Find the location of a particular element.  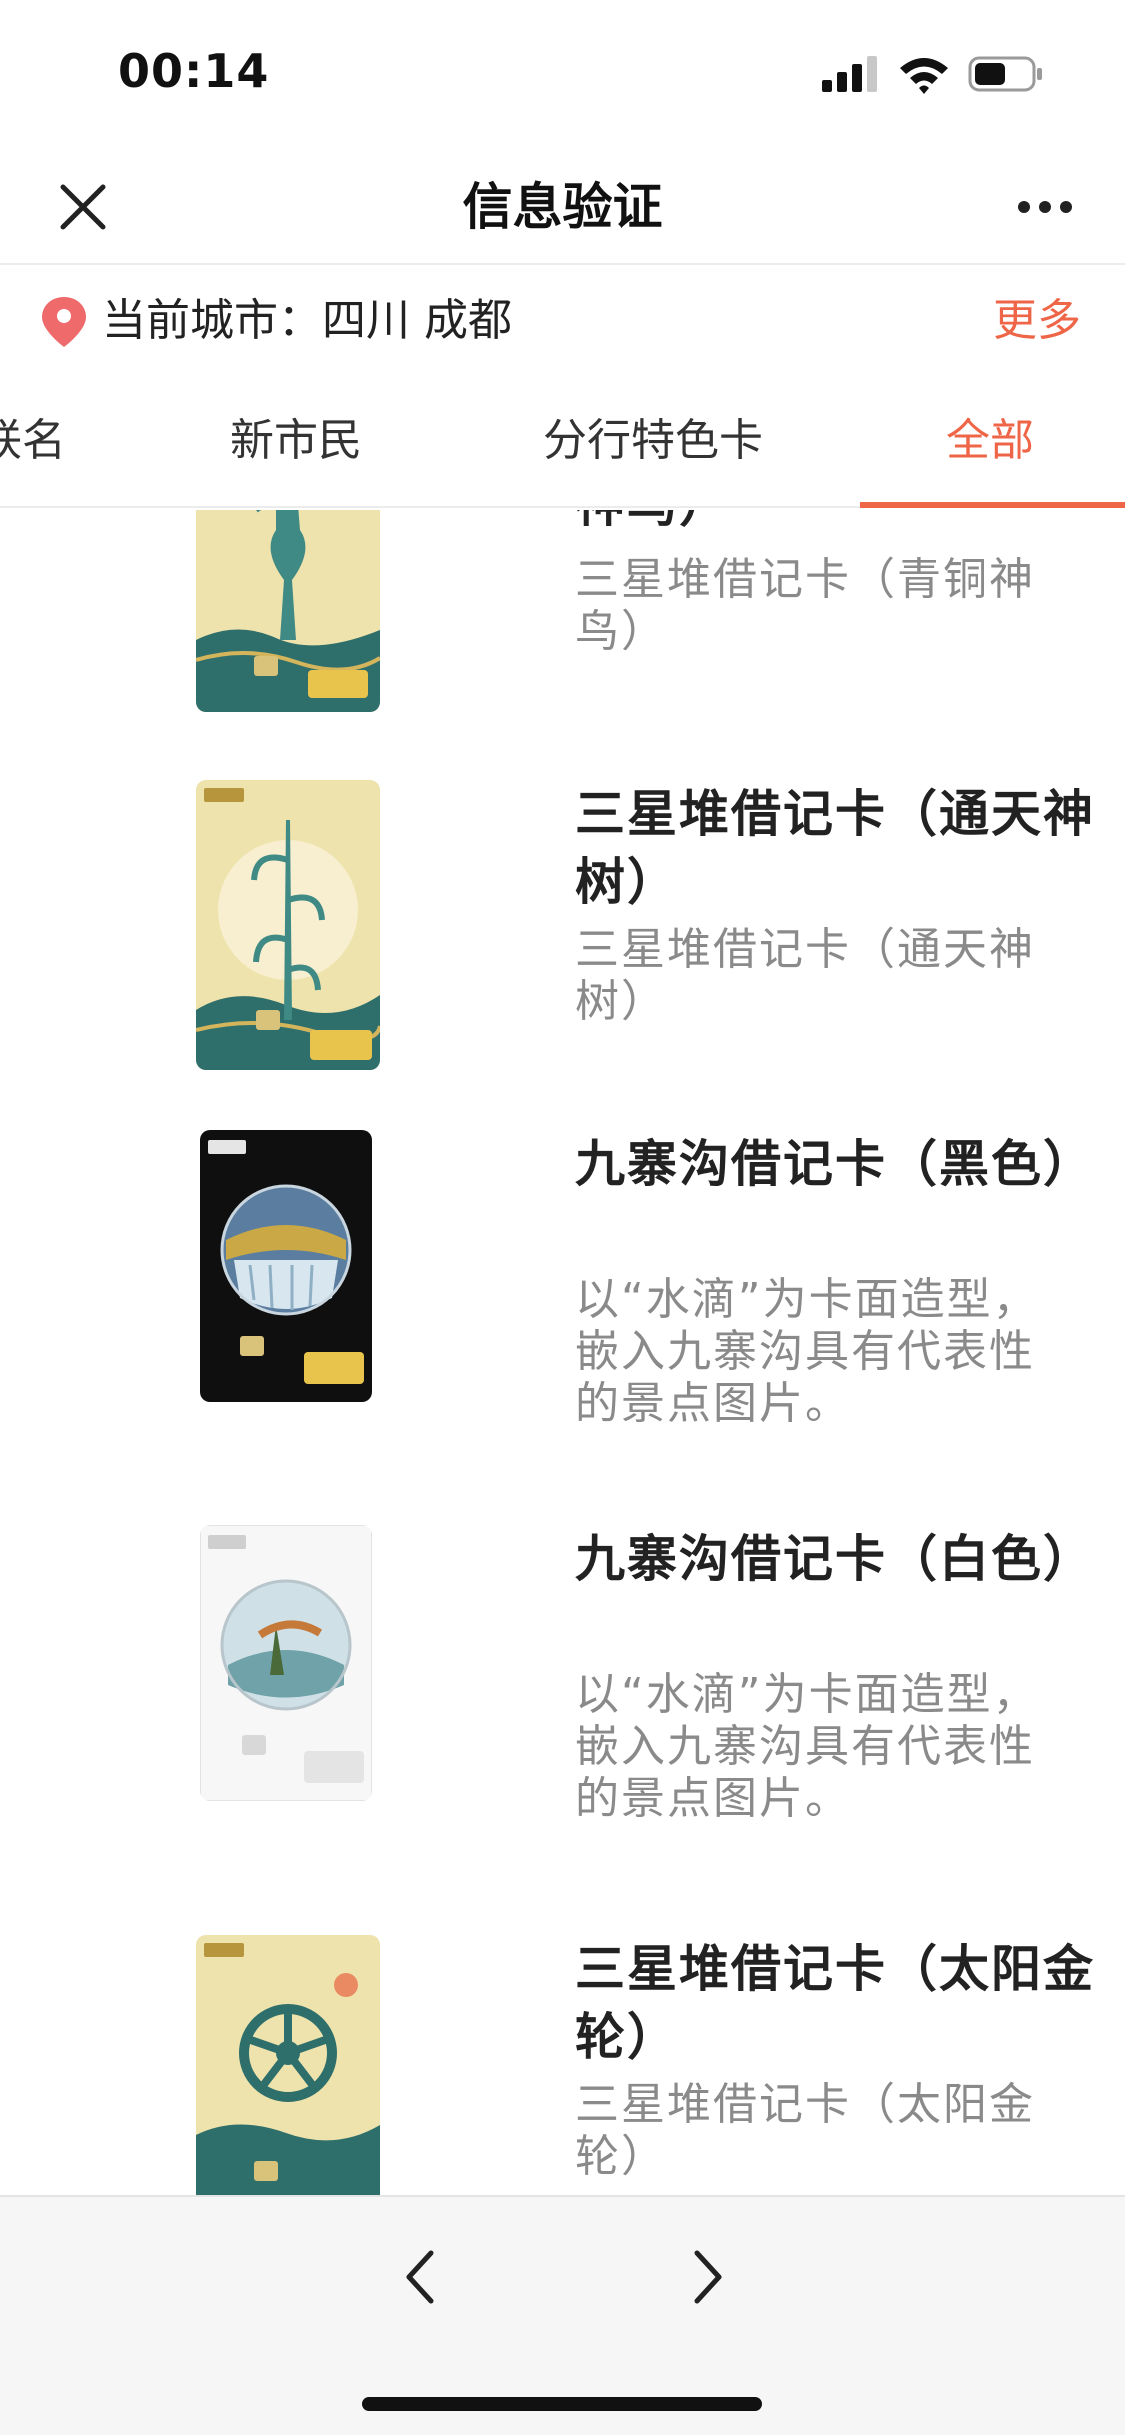

home-indicator is located at coordinates (562, 2404).